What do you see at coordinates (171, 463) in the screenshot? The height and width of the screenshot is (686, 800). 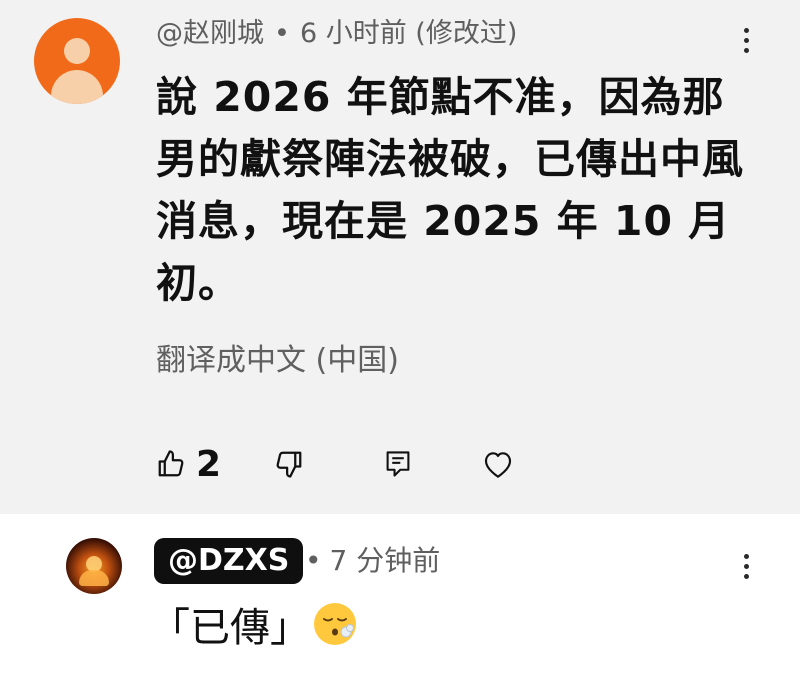 I see `thumbs-up-icon` at bounding box center [171, 463].